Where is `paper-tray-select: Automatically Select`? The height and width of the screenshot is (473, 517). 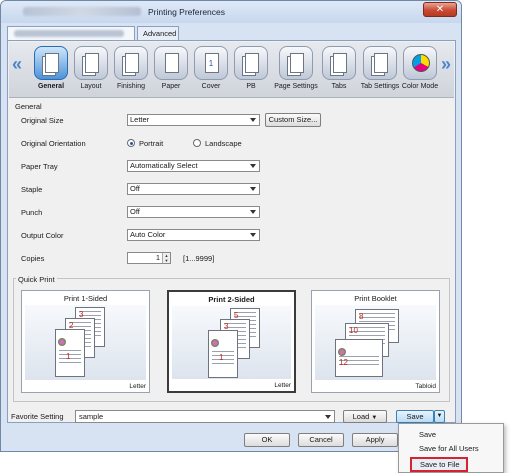
paper-tray-select: Automatically Select is located at coordinates (193, 166).